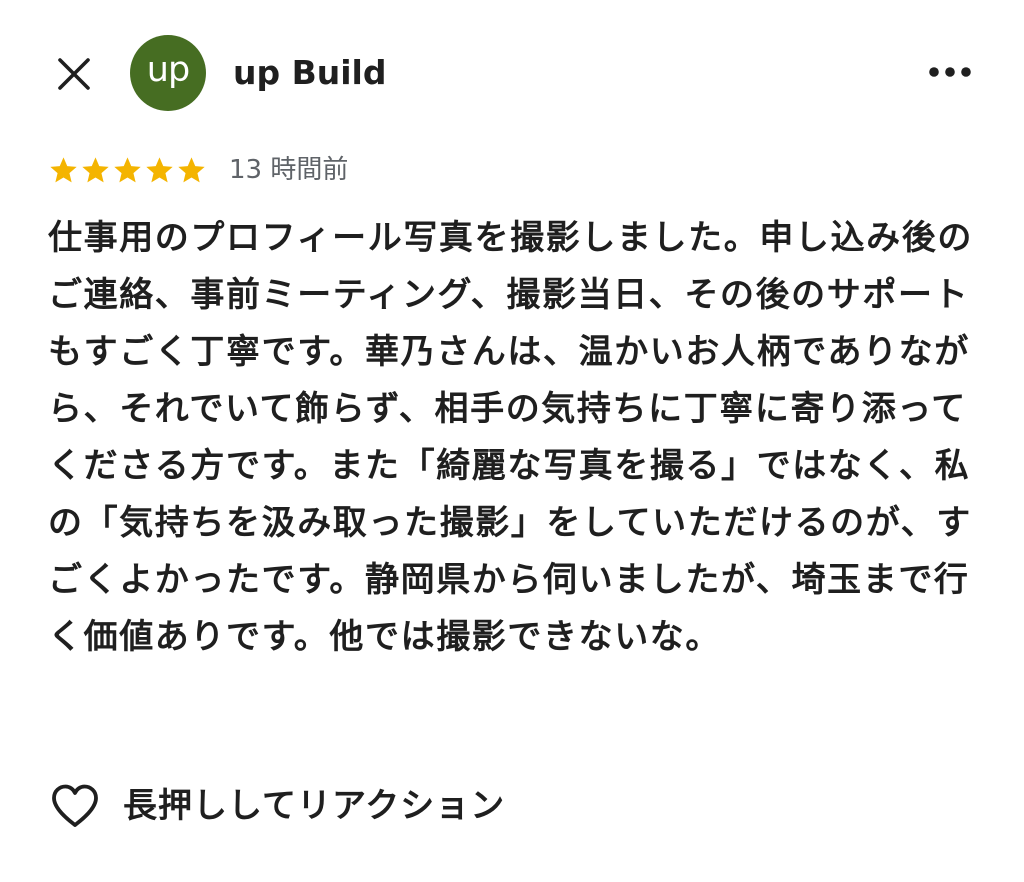 This screenshot has height=882, width=1024. I want to click on more-horizontal-icon, so click(950, 72).